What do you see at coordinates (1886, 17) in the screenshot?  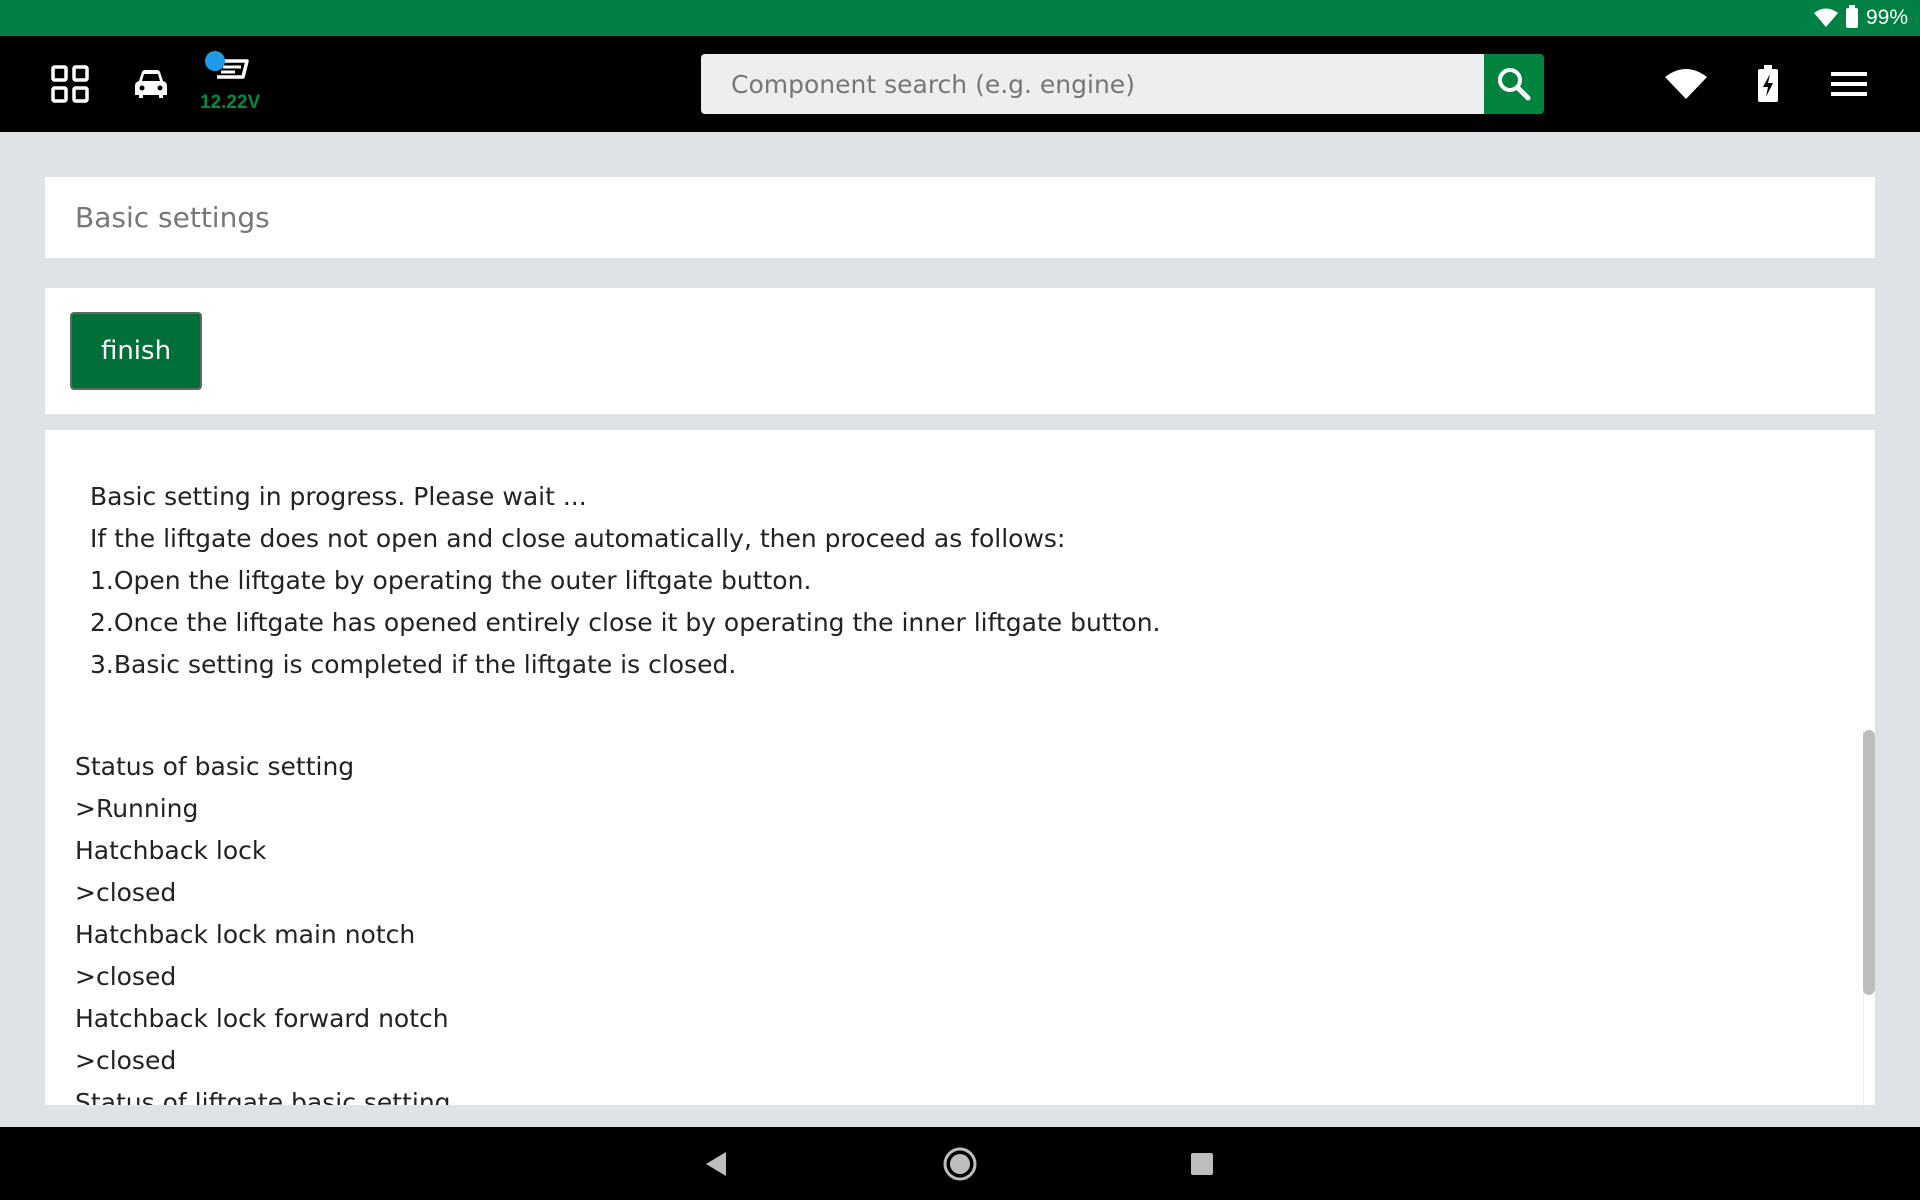 I see `battery-percent: 99%` at bounding box center [1886, 17].